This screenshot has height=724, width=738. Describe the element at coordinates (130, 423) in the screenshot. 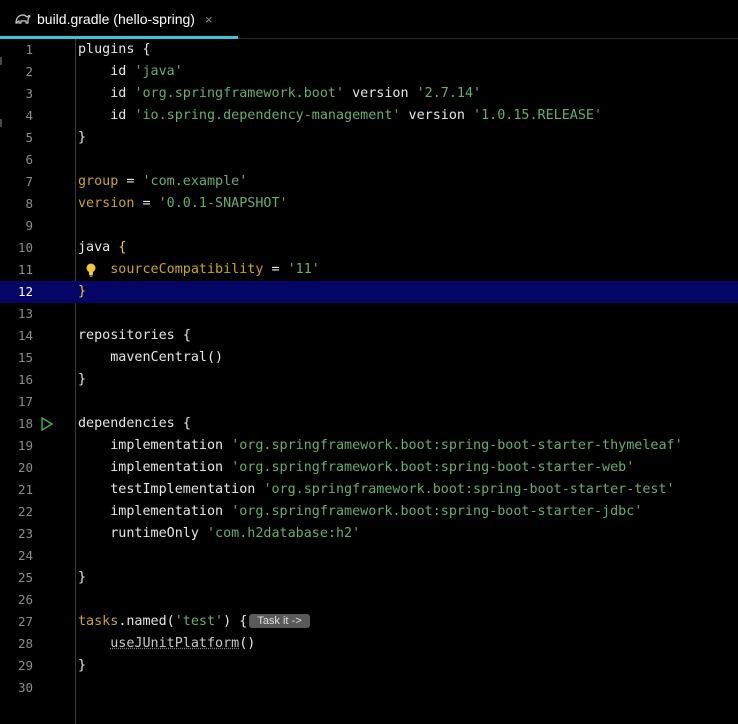

I see `code-token: dependencies` at that location.